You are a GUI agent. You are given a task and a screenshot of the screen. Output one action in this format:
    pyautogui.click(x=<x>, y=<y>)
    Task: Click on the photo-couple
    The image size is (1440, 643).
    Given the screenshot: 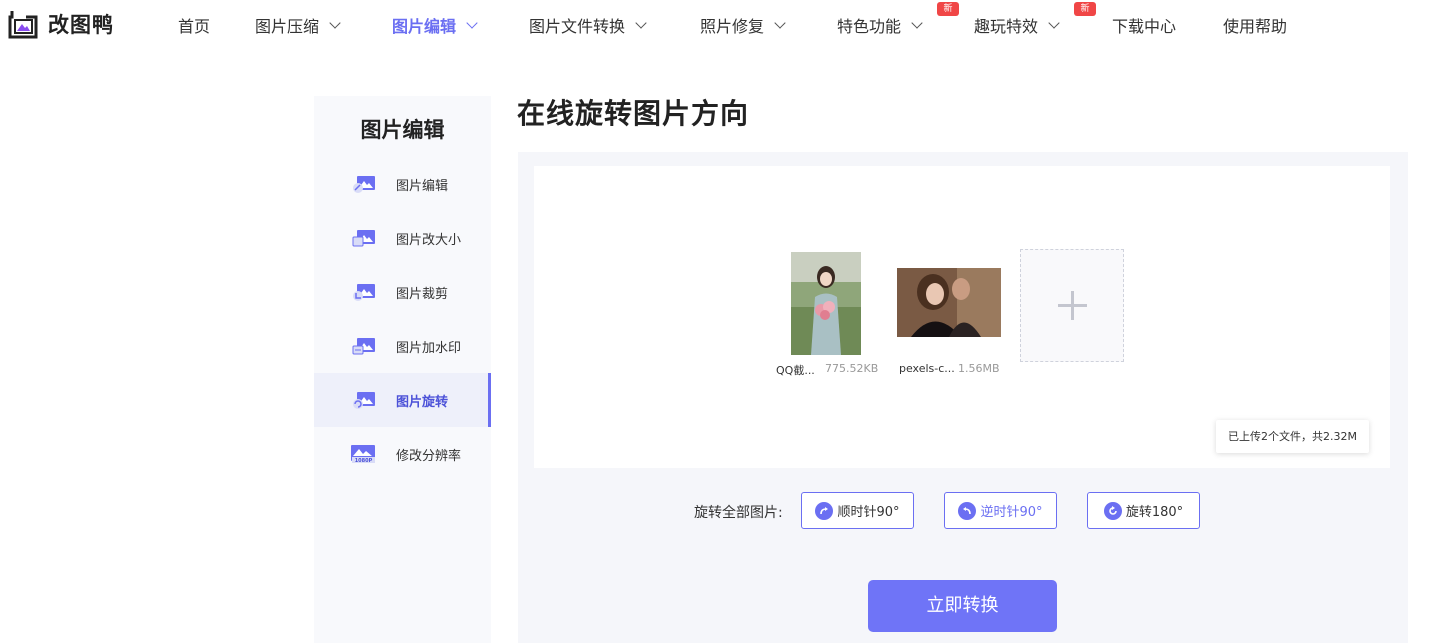 What is the action you would take?
    pyautogui.click(x=949, y=302)
    